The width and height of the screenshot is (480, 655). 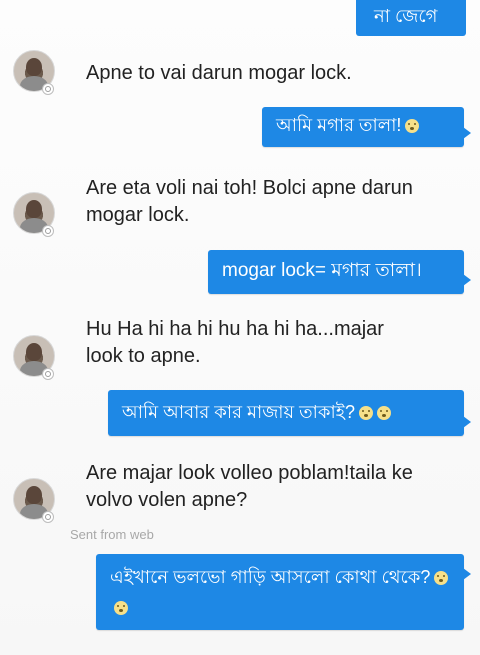 I want to click on message-text: না জেগে, so click(x=406, y=16).